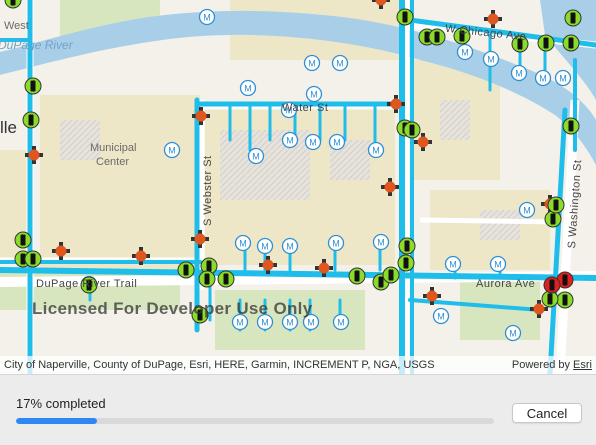 This screenshot has width=596, height=445. What do you see at coordinates (16, 26) in the screenshot?
I see `place-label-west: West` at bounding box center [16, 26].